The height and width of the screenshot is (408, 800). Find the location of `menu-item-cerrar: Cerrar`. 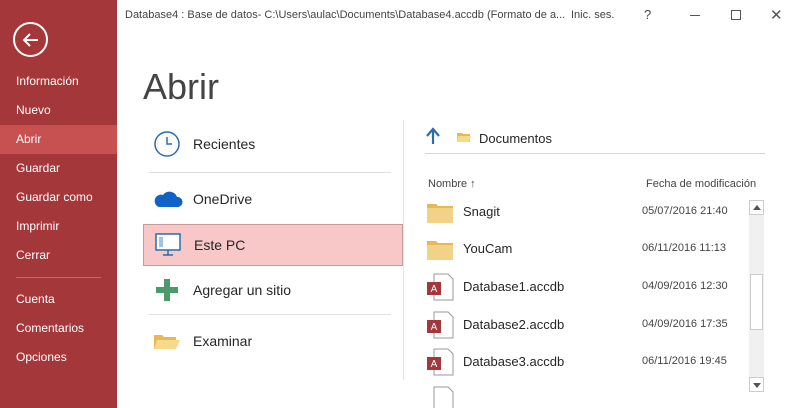

menu-item-cerrar: Cerrar is located at coordinates (58, 255).